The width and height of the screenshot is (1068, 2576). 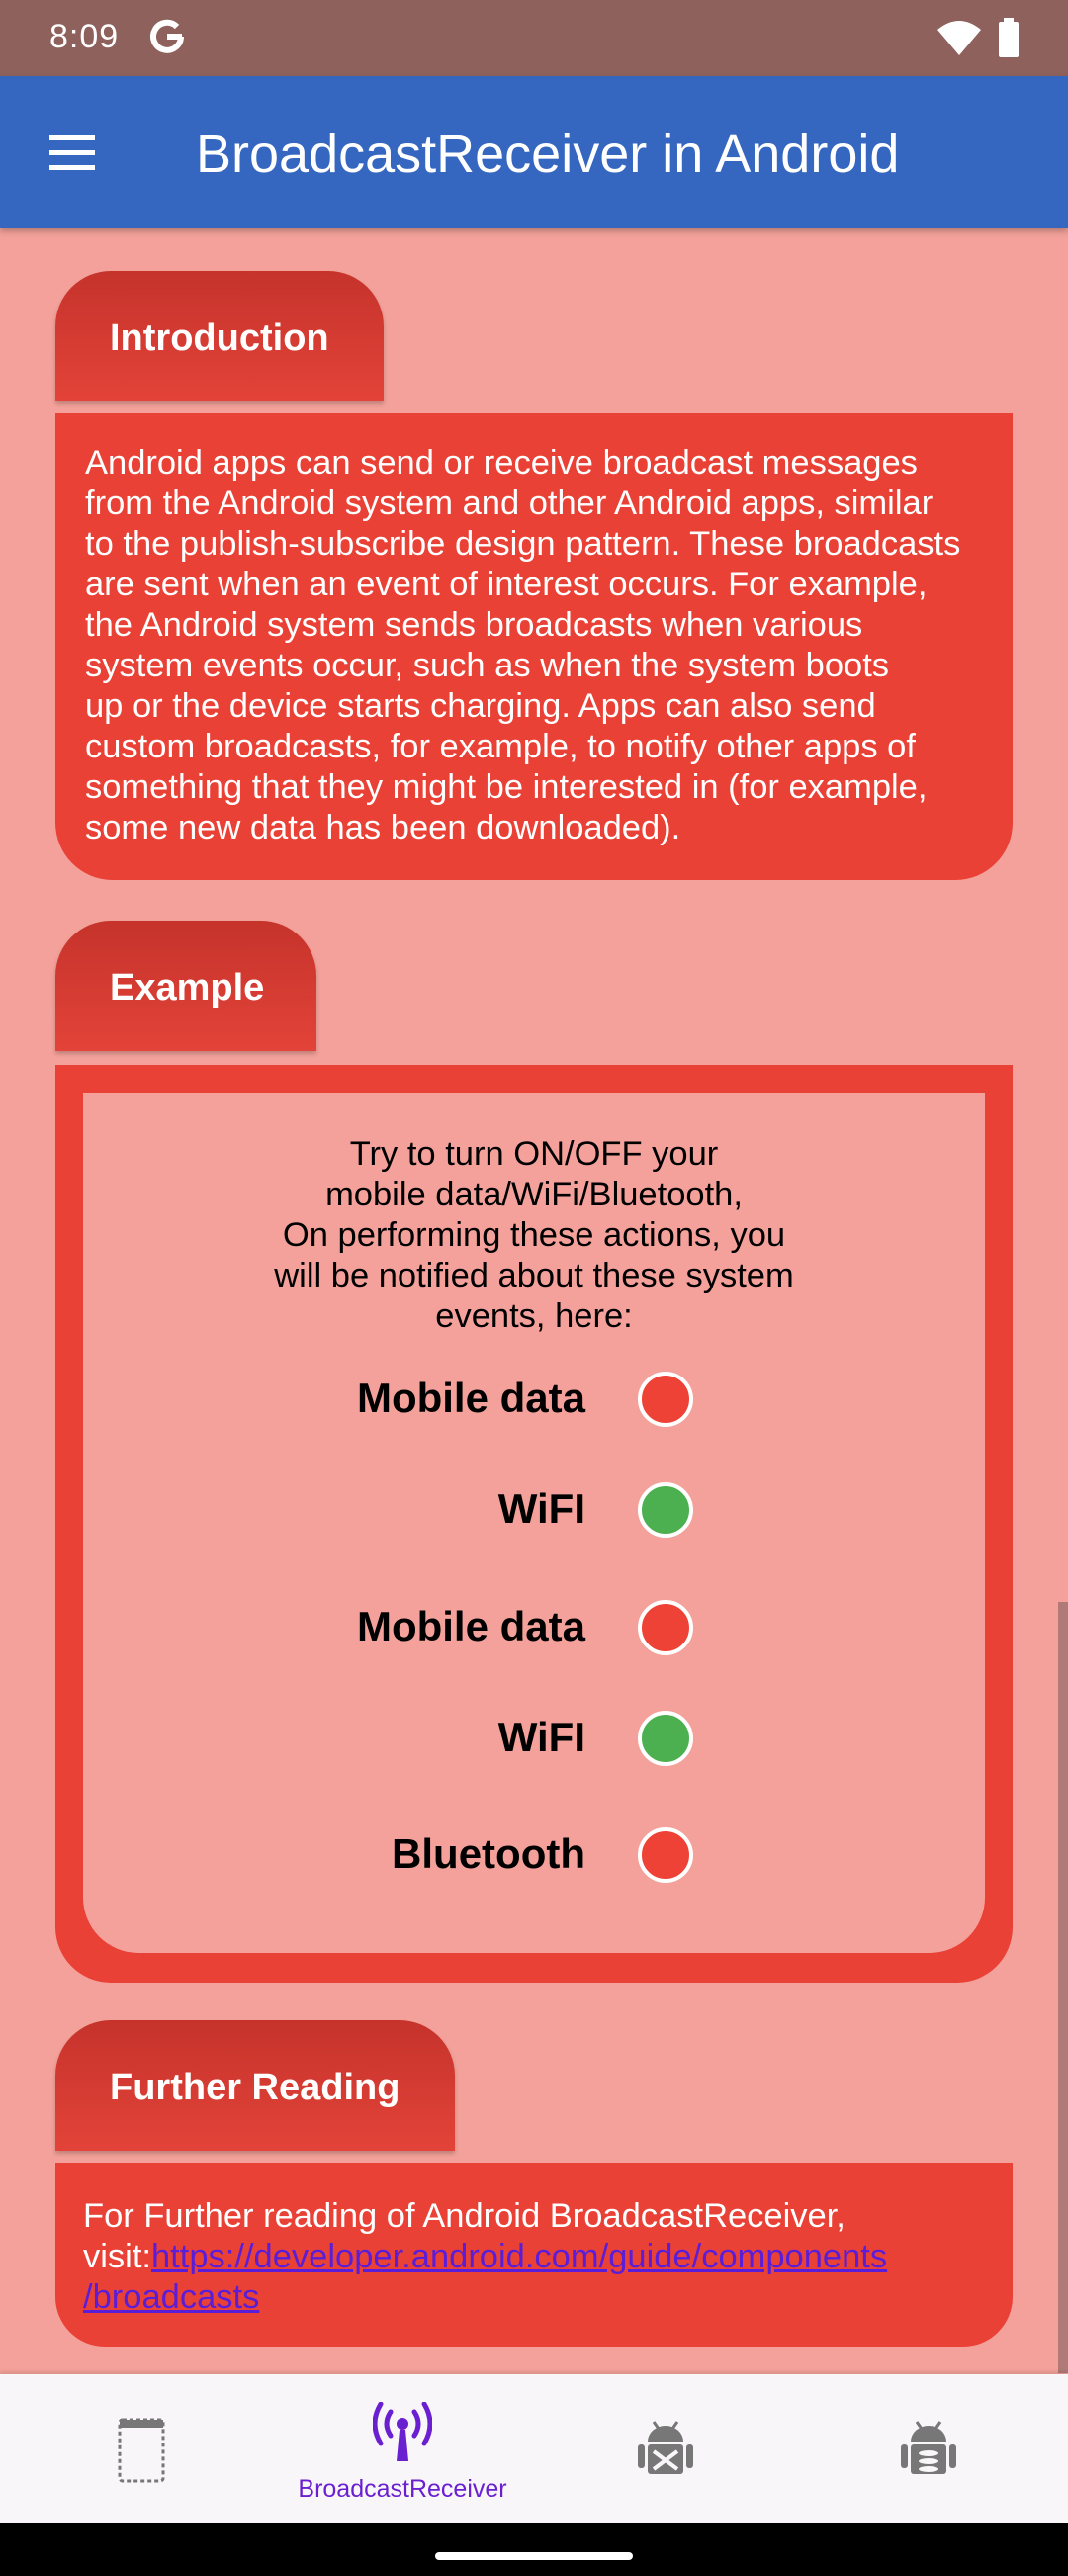 What do you see at coordinates (1063, 1987) in the screenshot?
I see `scrollbar` at bounding box center [1063, 1987].